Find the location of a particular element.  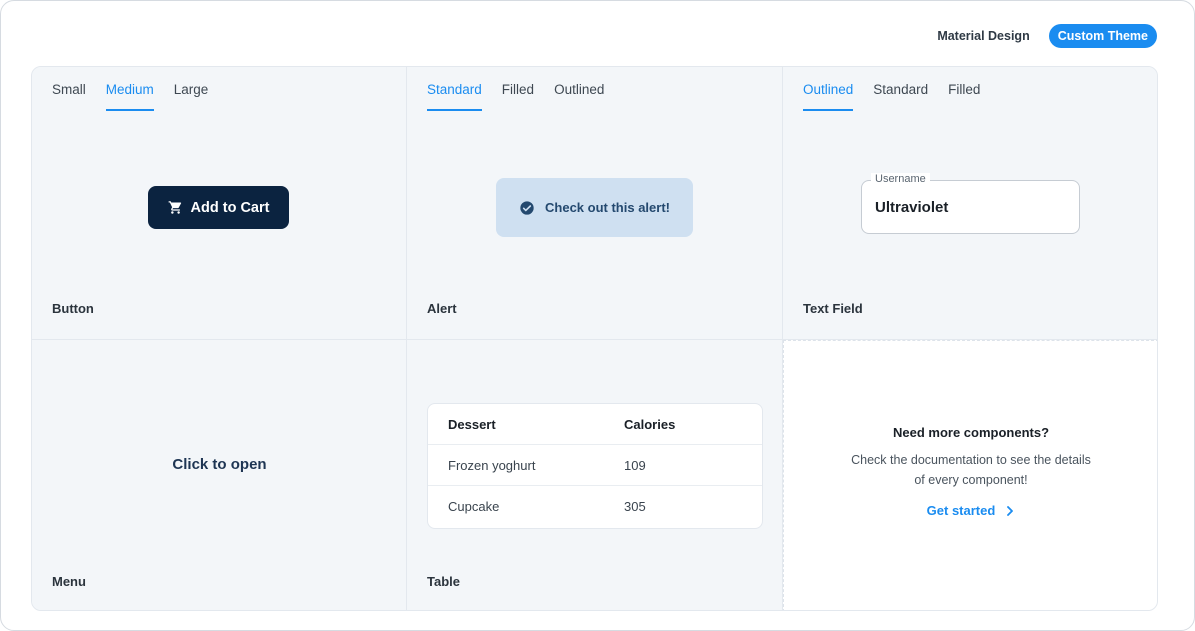

table-row: Cupcake 305 is located at coordinates (595, 506).